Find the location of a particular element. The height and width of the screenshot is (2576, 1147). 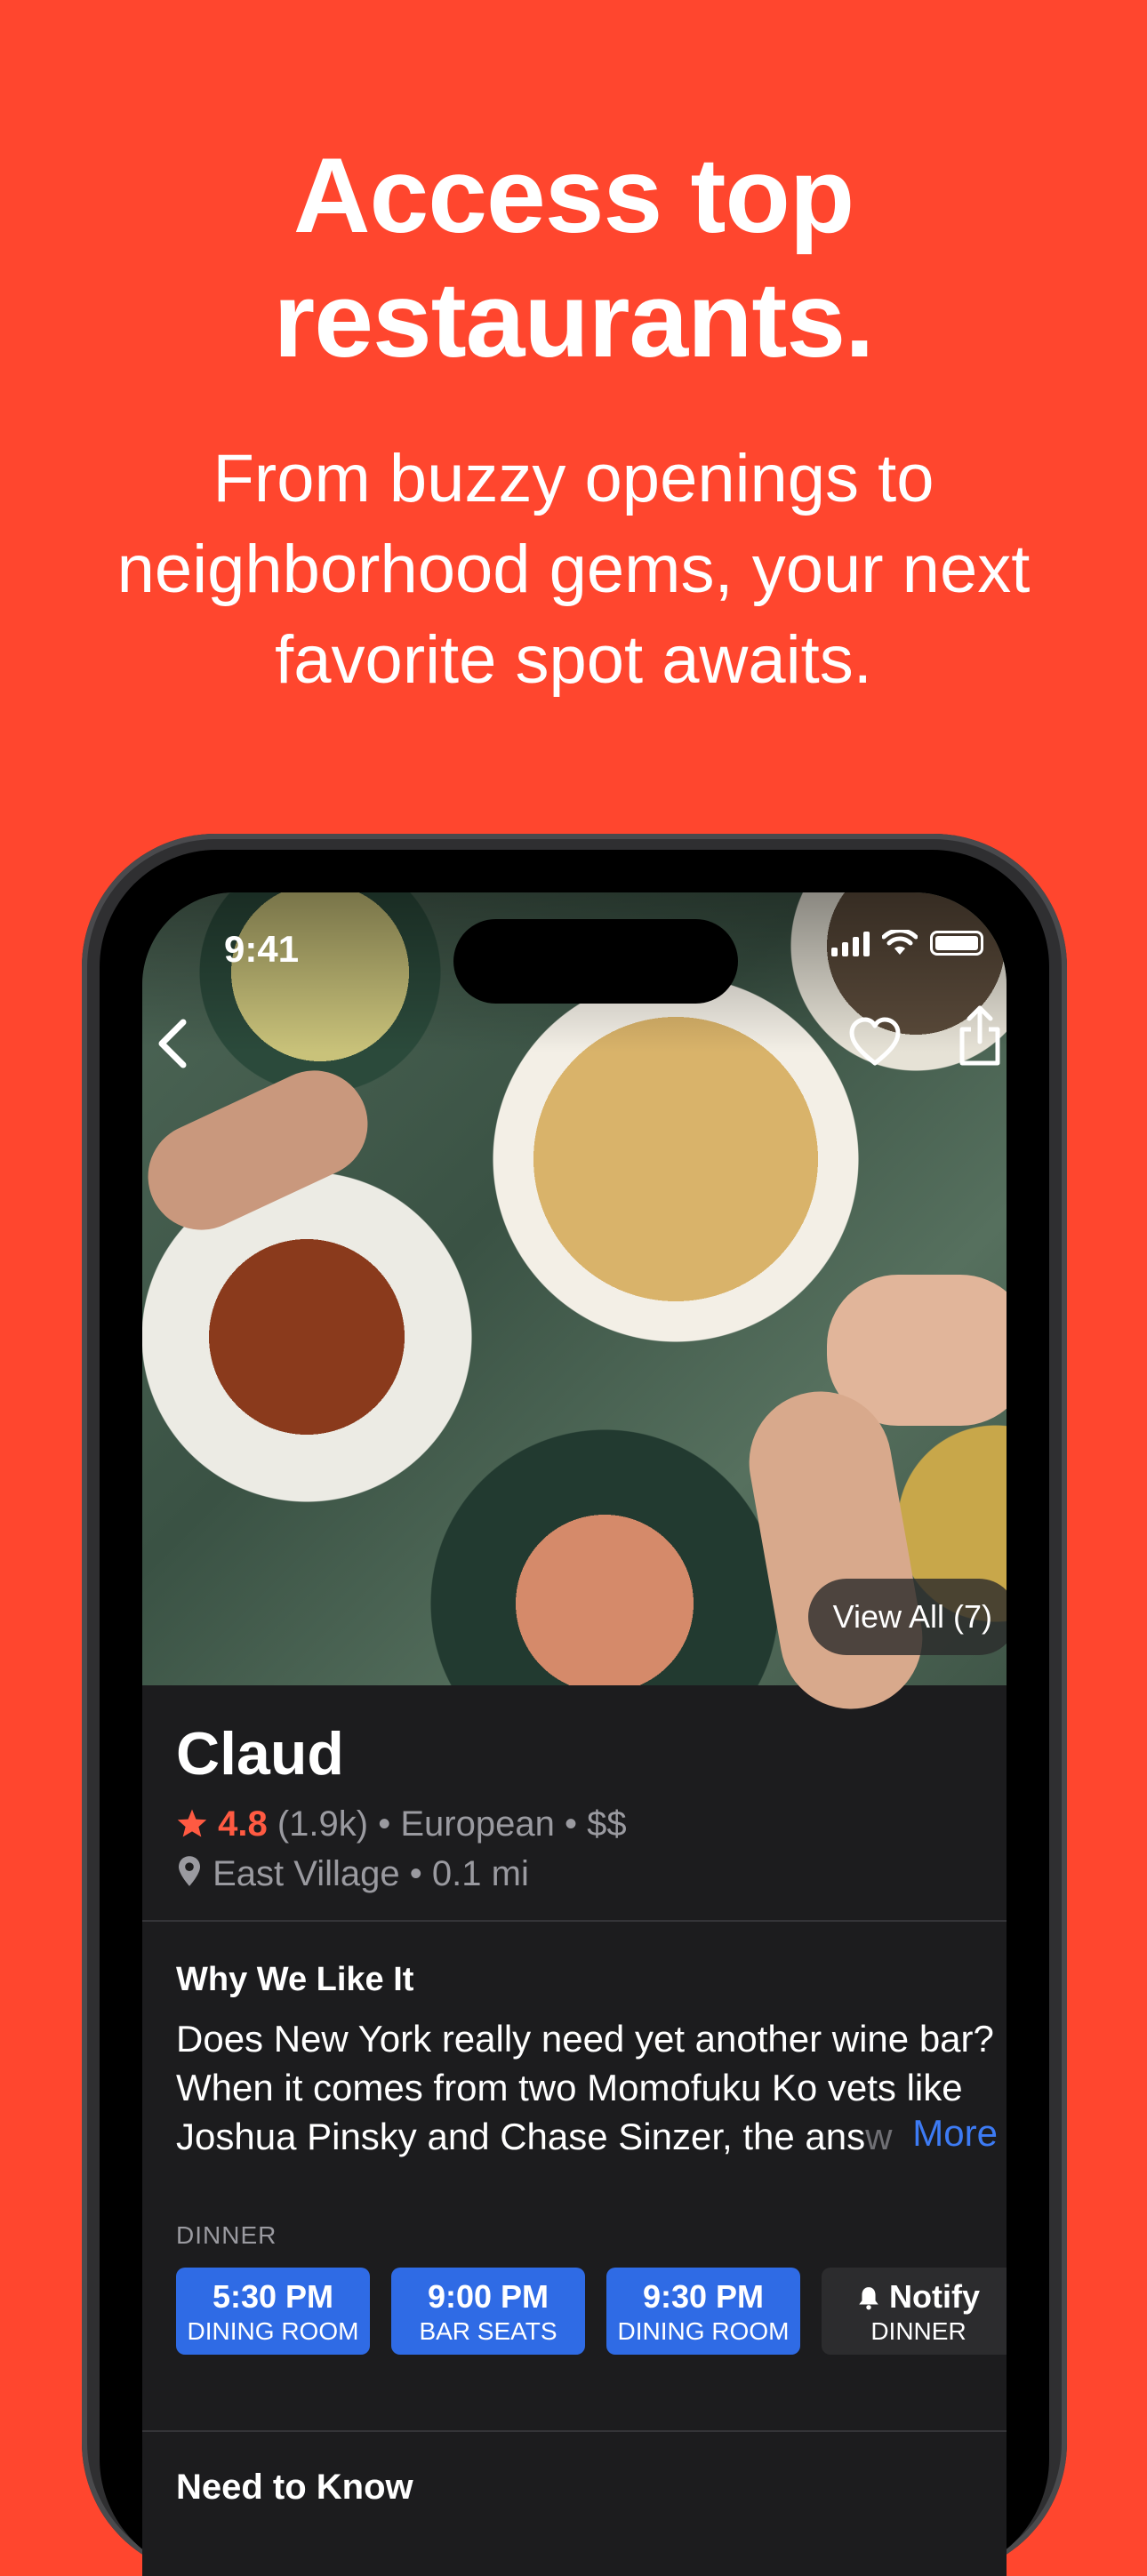

rating-row: 4.8 (1.9k) • European • $$ is located at coordinates (401, 1824).